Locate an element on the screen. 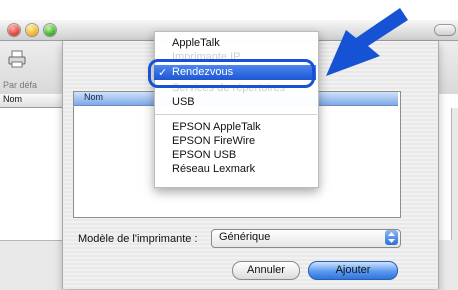 This screenshot has height=290, width=458. printer-model-value: Générique is located at coordinates (245, 237).